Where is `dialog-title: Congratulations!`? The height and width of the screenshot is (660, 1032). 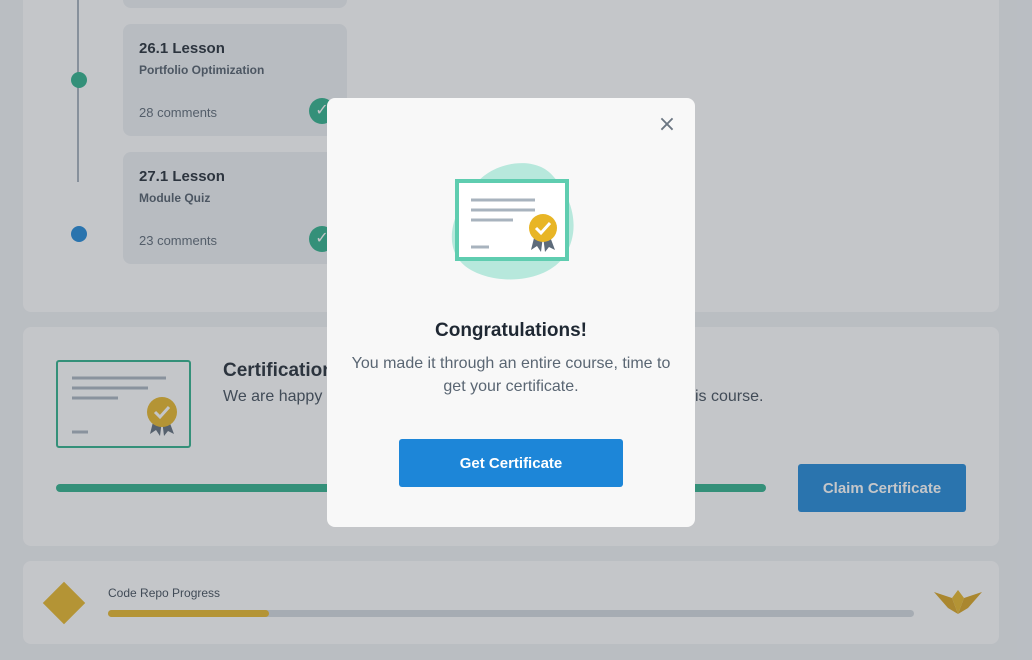
dialog-title: Congratulations! is located at coordinates (511, 330).